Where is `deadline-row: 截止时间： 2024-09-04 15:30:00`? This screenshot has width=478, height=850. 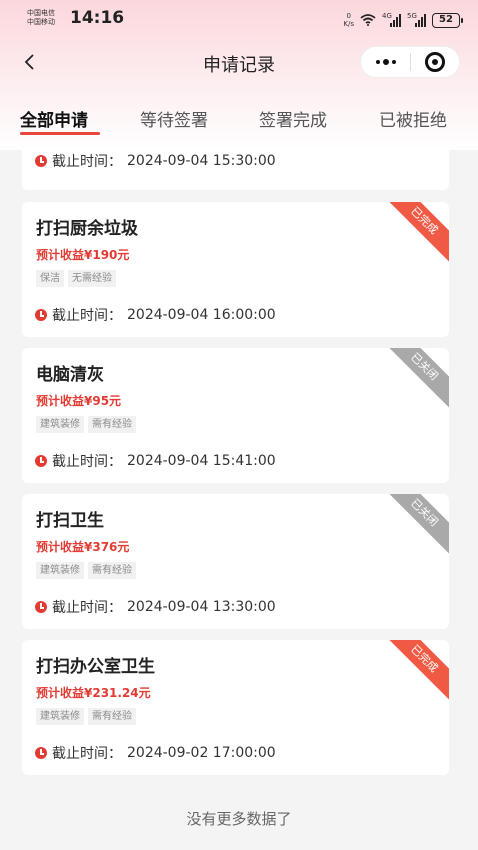
deadline-row: 截止时间： 2024-09-04 15:30:00 is located at coordinates (155, 161).